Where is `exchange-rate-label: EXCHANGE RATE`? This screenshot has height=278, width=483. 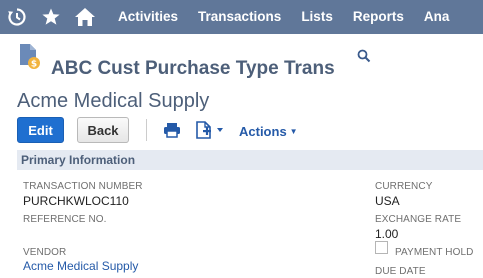
exchange-rate-label: EXCHANGE RATE is located at coordinates (418, 219).